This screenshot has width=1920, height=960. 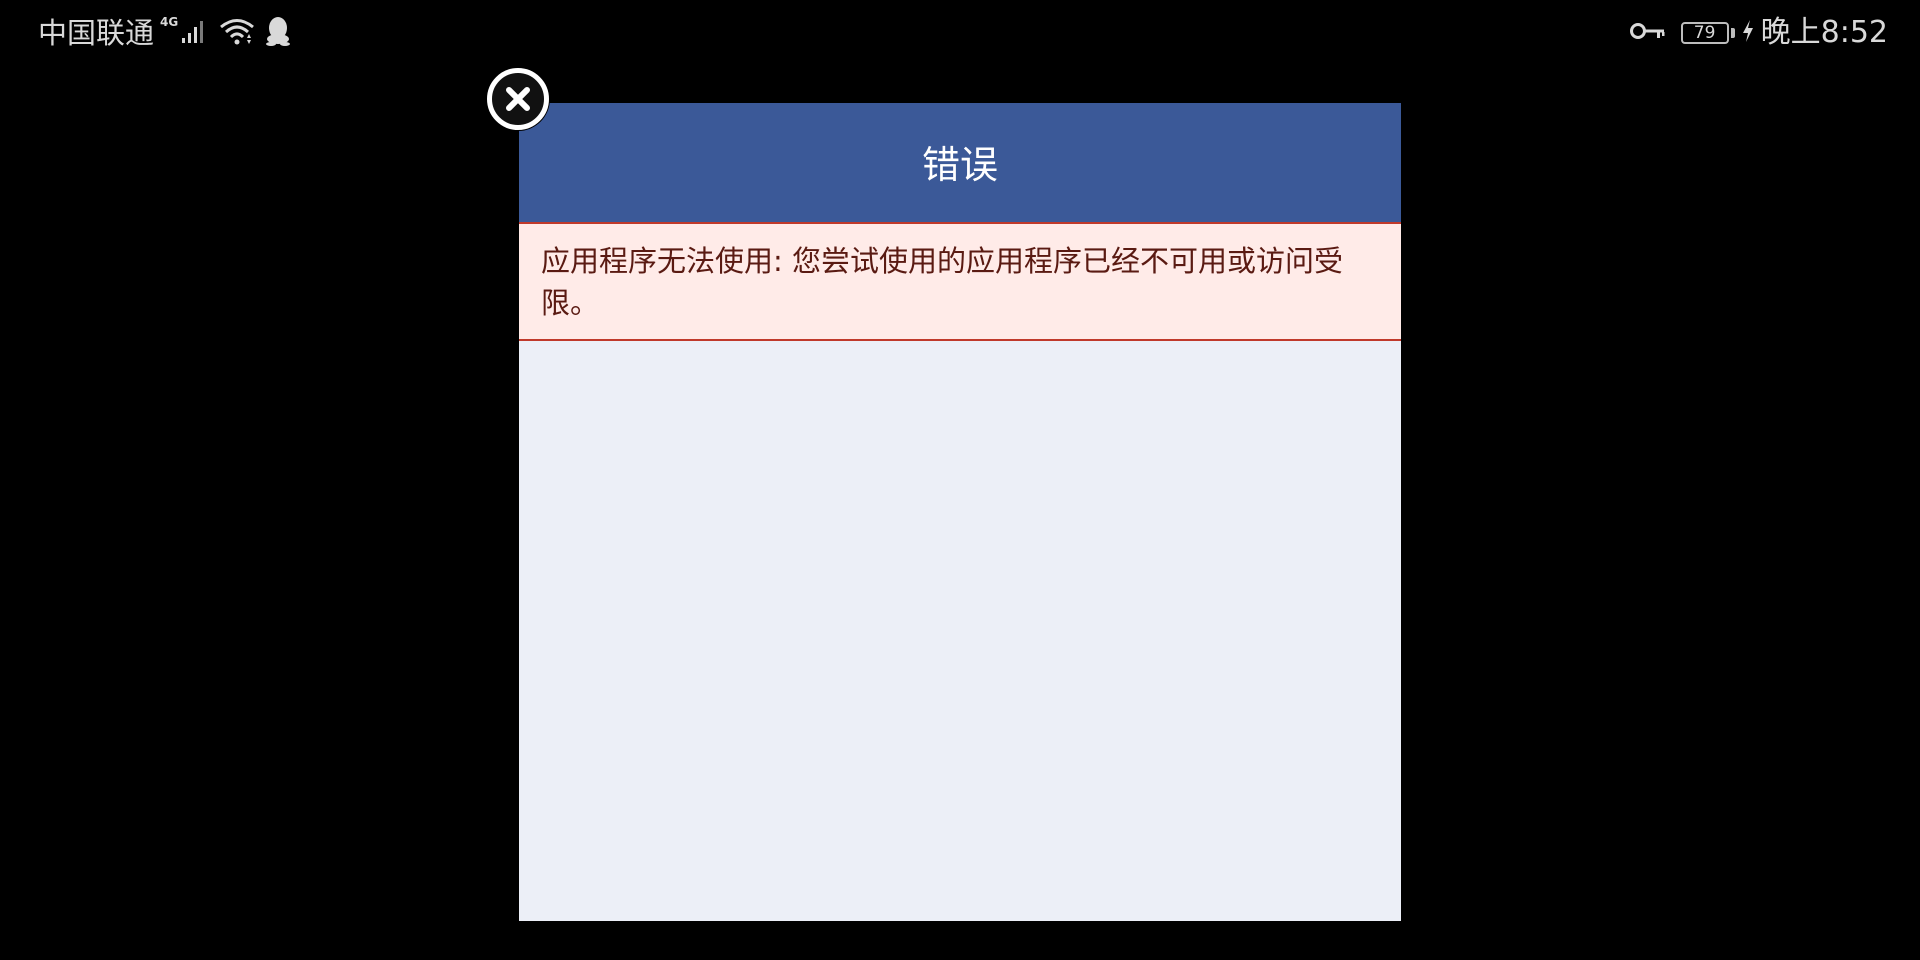 I want to click on close-button, so click(x=518, y=99).